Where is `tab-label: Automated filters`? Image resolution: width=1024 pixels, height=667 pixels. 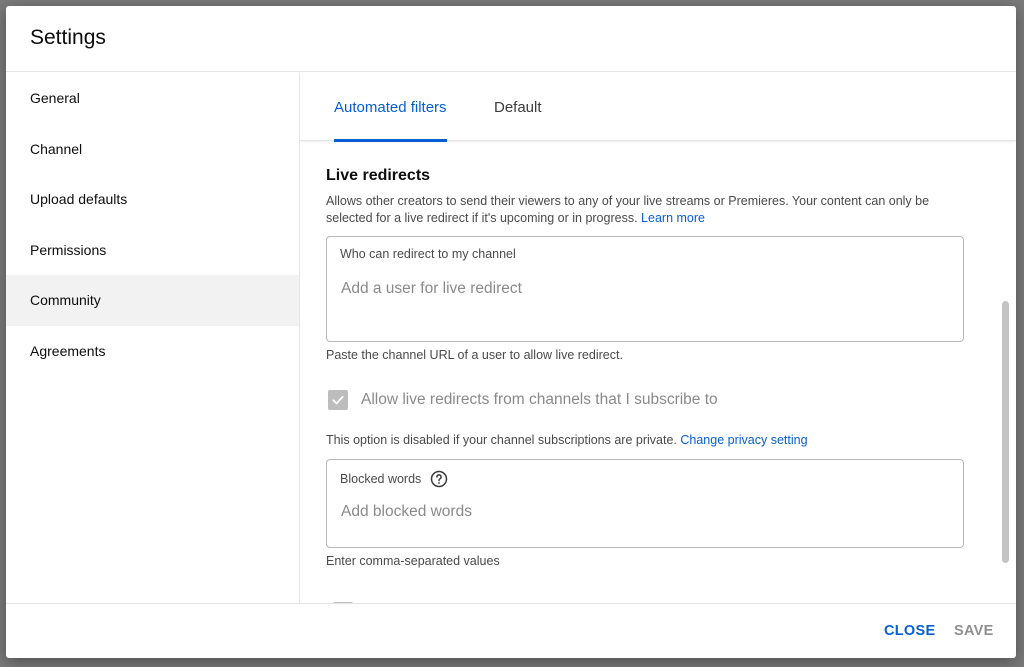 tab-label: Automated filters is located at coordinates (390, 107).